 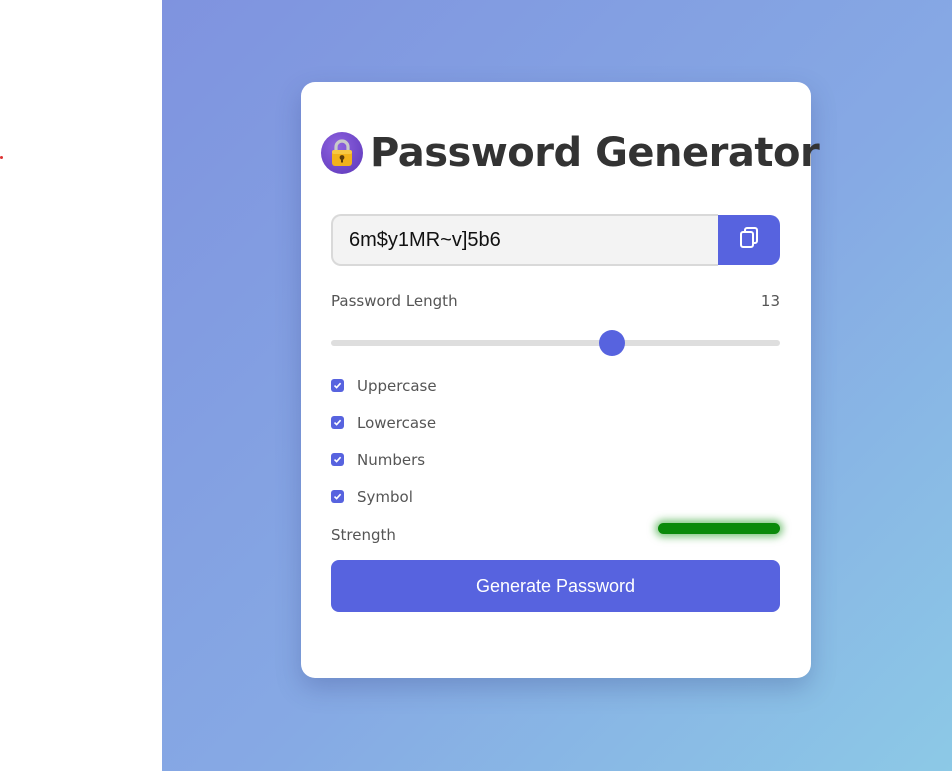 I want to click on symbol-label: Symbol, so click(x=385, y=496).